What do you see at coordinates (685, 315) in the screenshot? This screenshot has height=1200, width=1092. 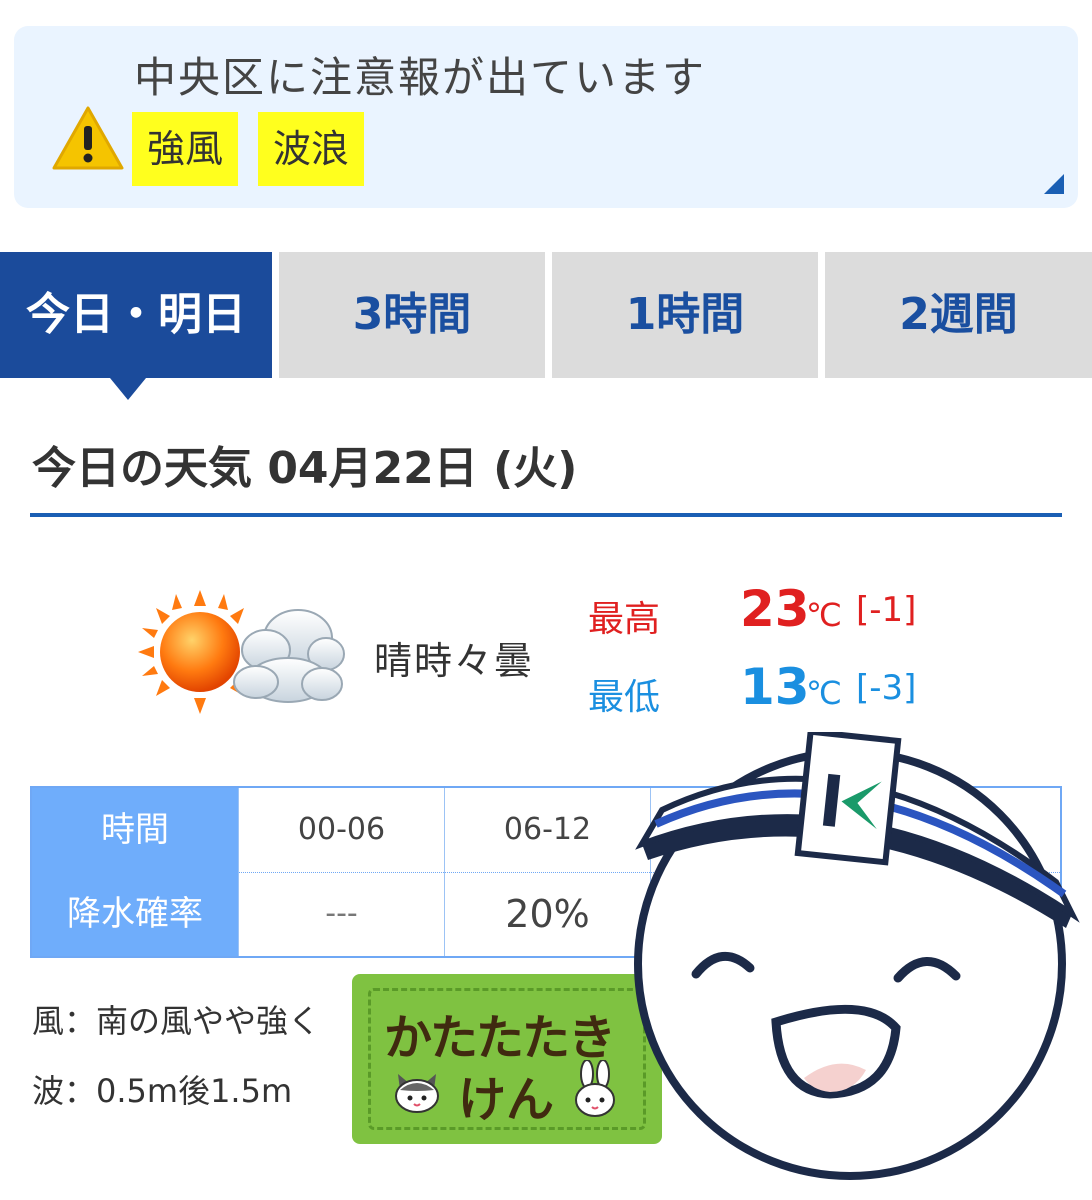 I see `tab-1-hour: 1時間` at bounding box center [685, 315].